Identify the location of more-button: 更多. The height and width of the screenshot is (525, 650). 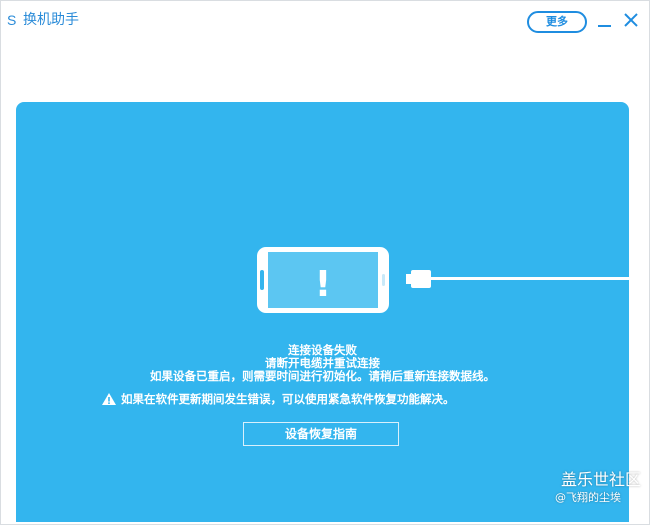
(557, 22).